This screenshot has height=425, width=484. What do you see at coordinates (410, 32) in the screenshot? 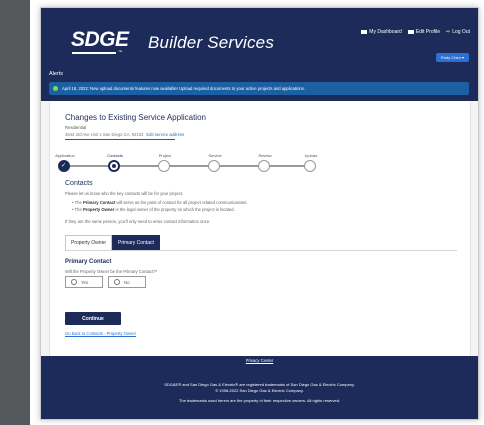
I see `profile-icon` at bounding box center [410, 32].